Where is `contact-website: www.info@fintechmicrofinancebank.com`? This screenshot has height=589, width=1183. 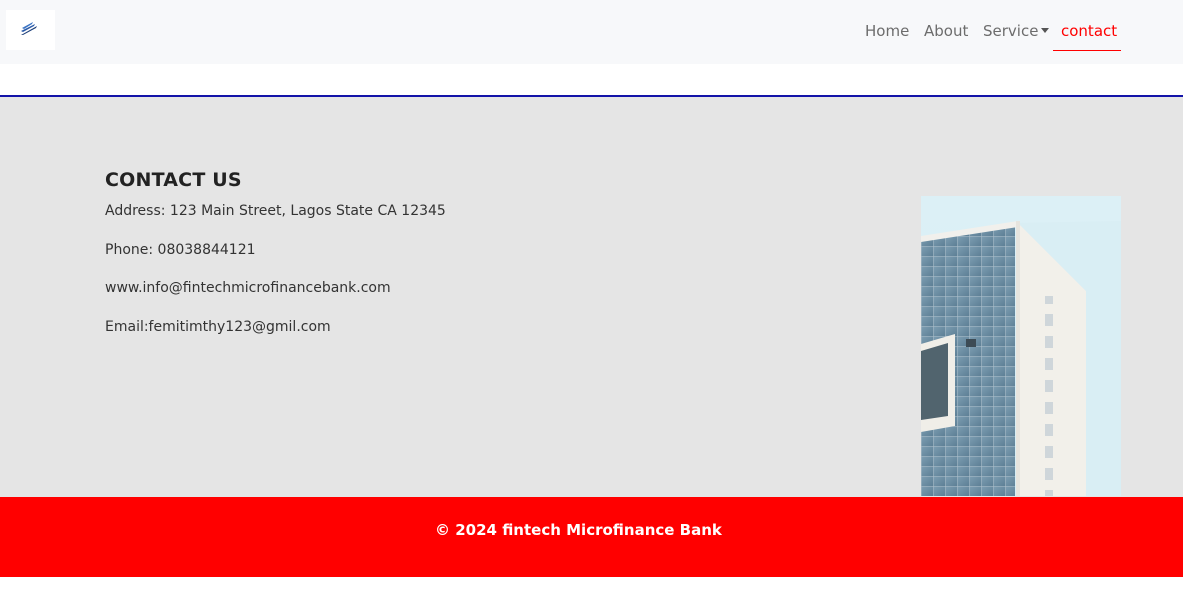 contact-website: www.info@fintechmicrofinancebank.com is located at coordinates (248, 288).